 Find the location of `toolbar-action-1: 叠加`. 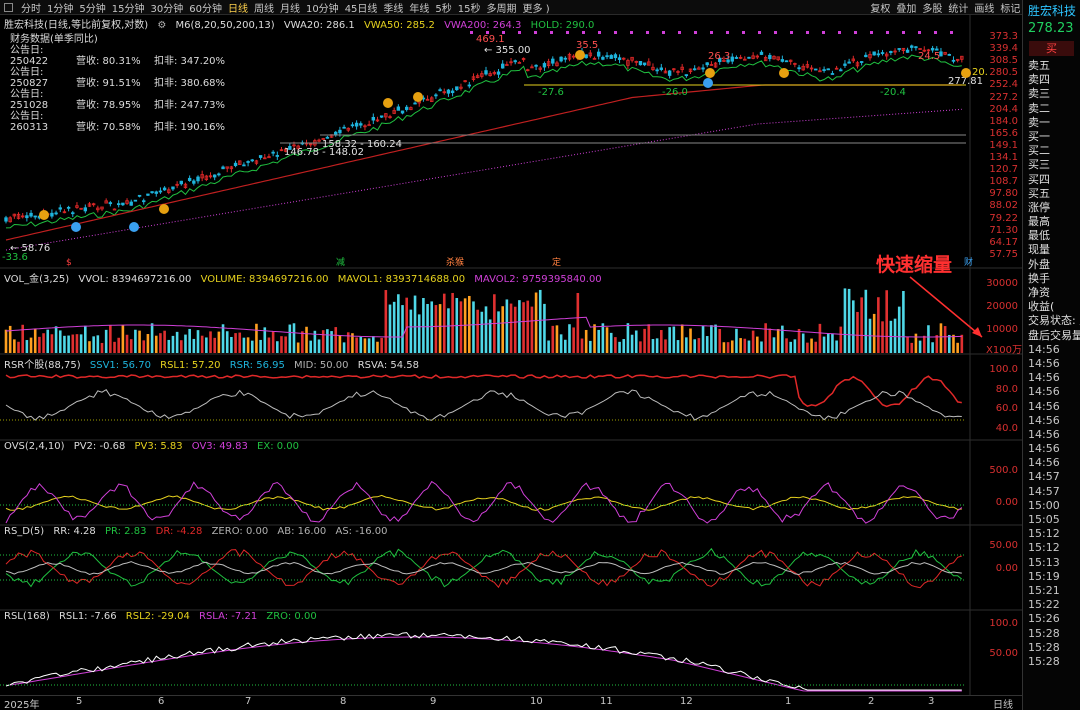

toolbar-action-1: 叠加 is located at coordinates (906, 7).